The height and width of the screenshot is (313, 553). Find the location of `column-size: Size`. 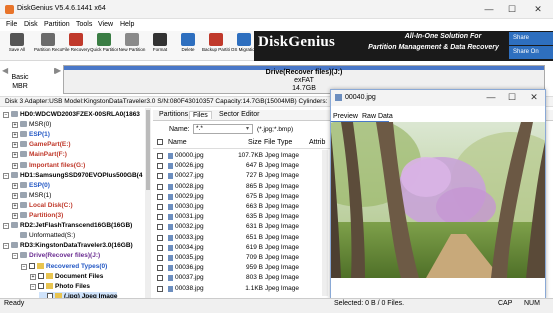

column-size: Size is located at coordinates (255, 142).